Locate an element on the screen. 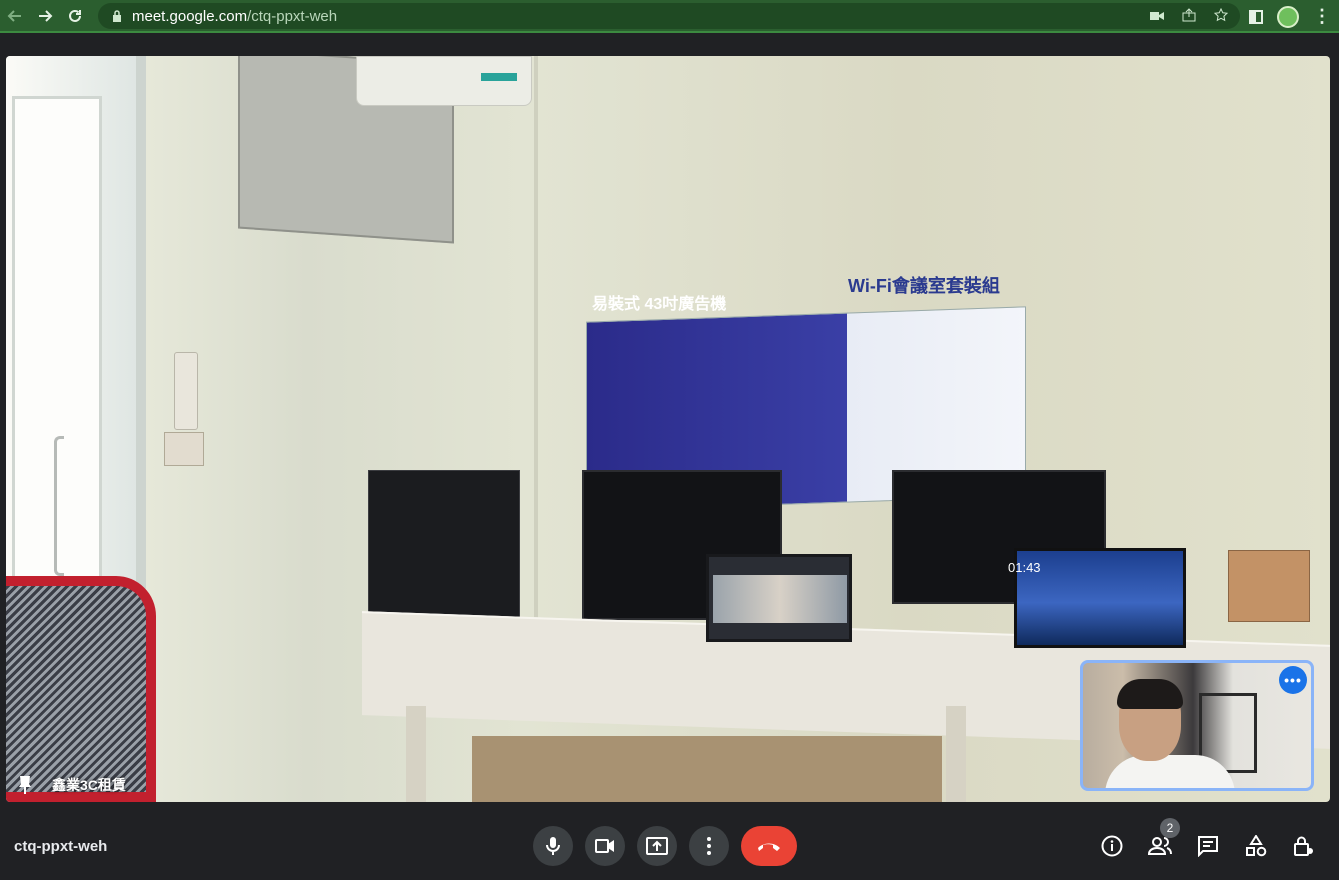  poster-text-left: 易裝式 43吋廣告機 is located at coordinates (659, 304).